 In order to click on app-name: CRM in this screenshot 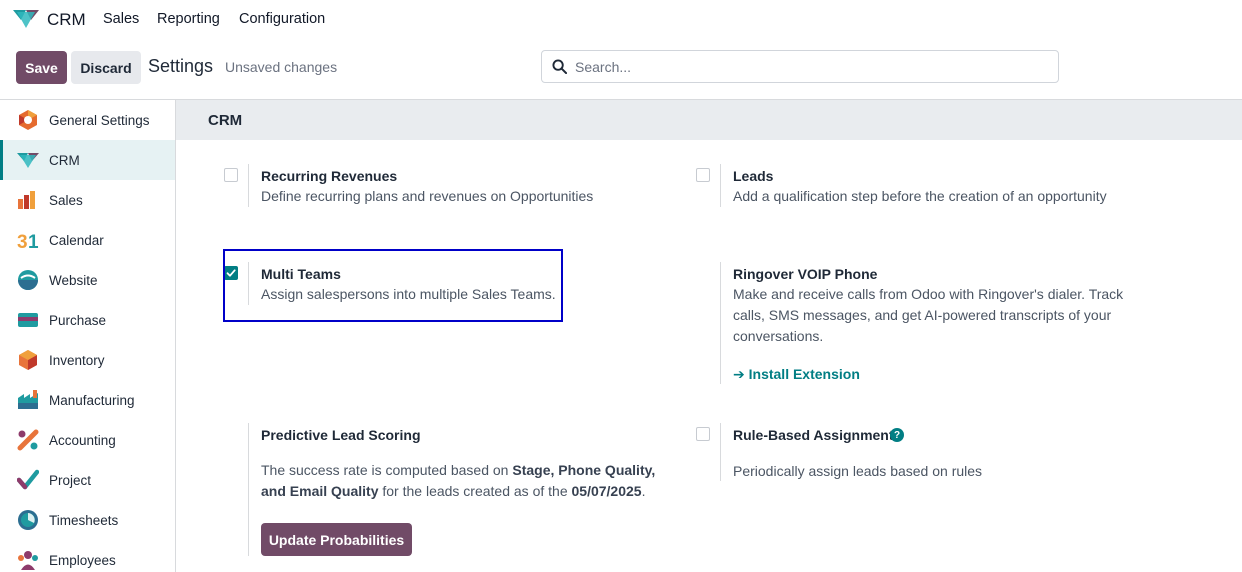, I will do `click(66, 20)`.